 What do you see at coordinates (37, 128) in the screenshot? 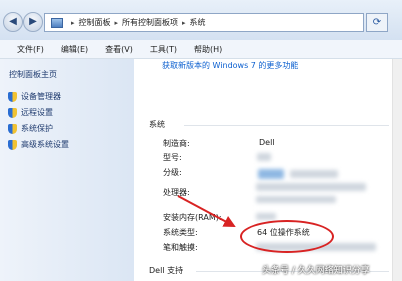
I see `sidebar-item-label: 系统保护` at bounding box center [37, 128].